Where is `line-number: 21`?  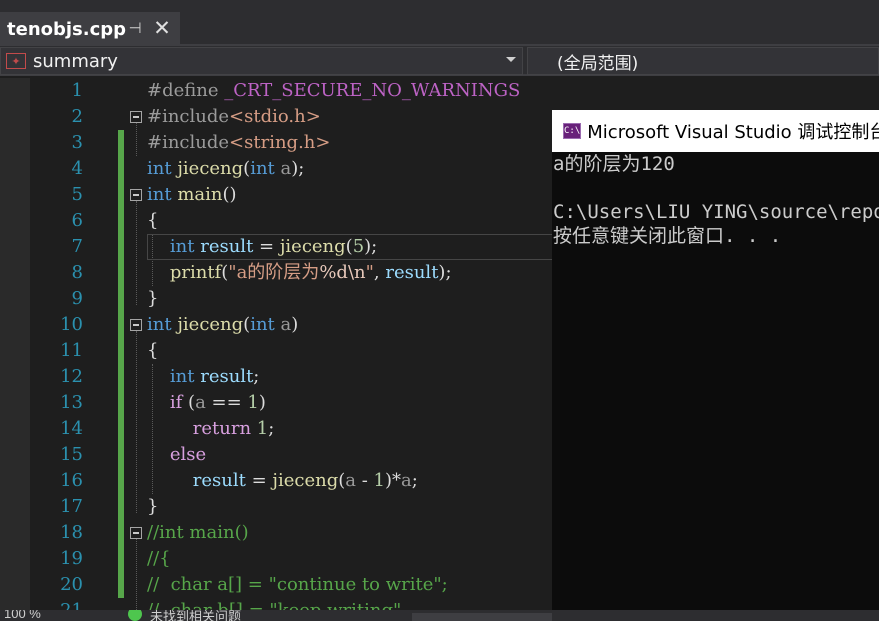 line-number: 21 is located at coordinates (41, 604).